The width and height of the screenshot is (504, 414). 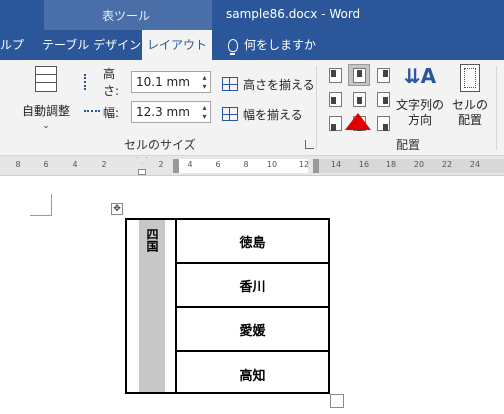 I want to click on autofit-table-icon, so click(x=46, y=79).